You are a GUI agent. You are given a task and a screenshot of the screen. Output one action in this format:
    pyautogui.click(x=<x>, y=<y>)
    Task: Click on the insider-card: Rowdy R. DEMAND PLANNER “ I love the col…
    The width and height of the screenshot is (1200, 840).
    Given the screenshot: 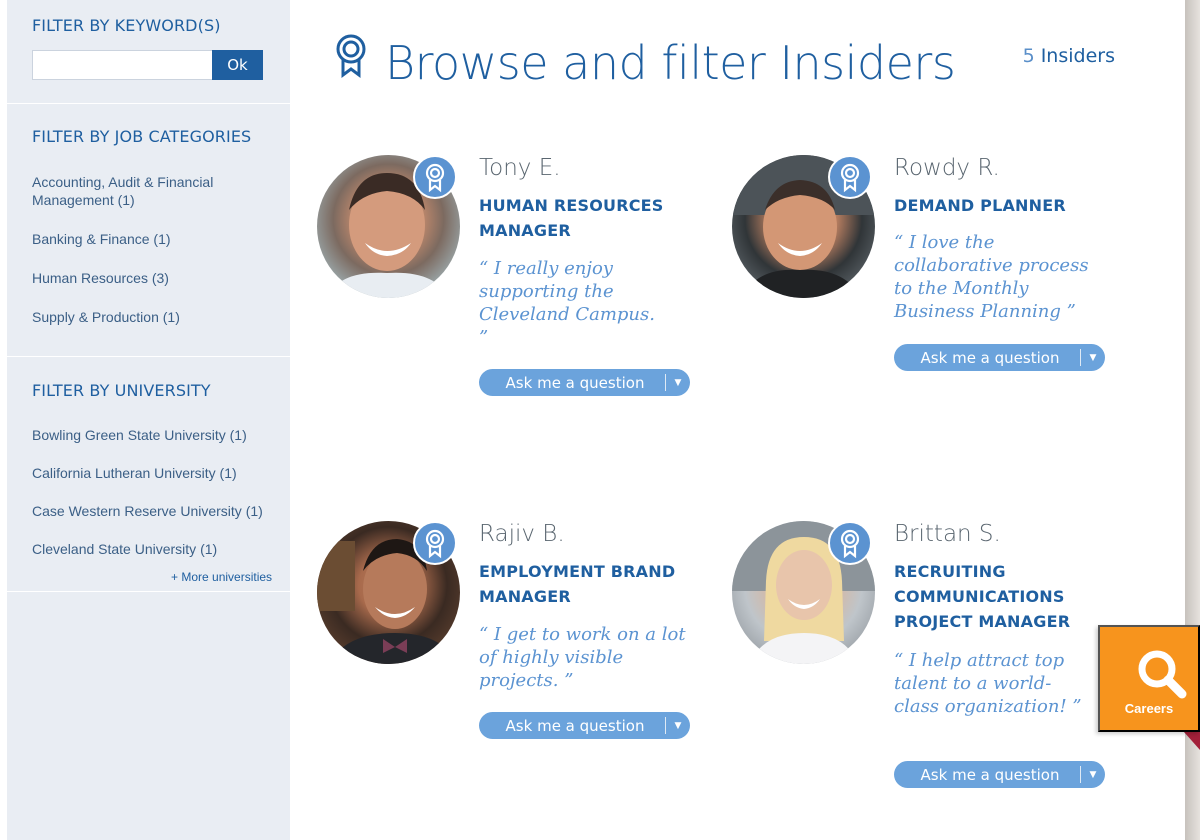 What is the action you would take?
    pyautogui.click(x=905, y=305)
    